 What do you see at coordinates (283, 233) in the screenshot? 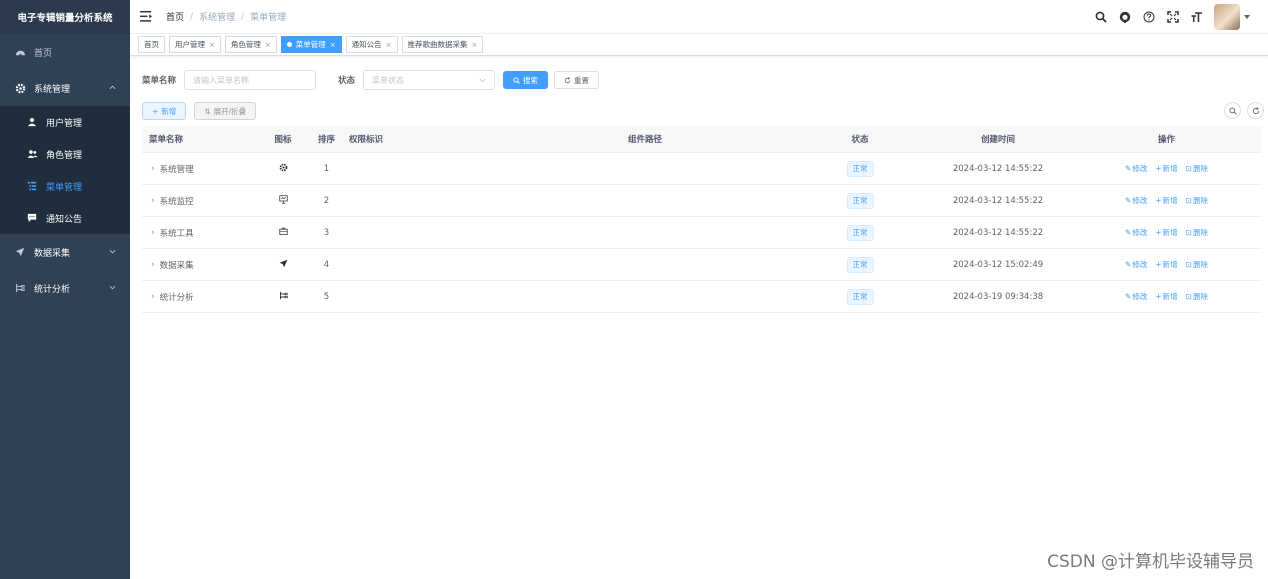
I see `toolbox-icon` at bounding box center [283, 233].